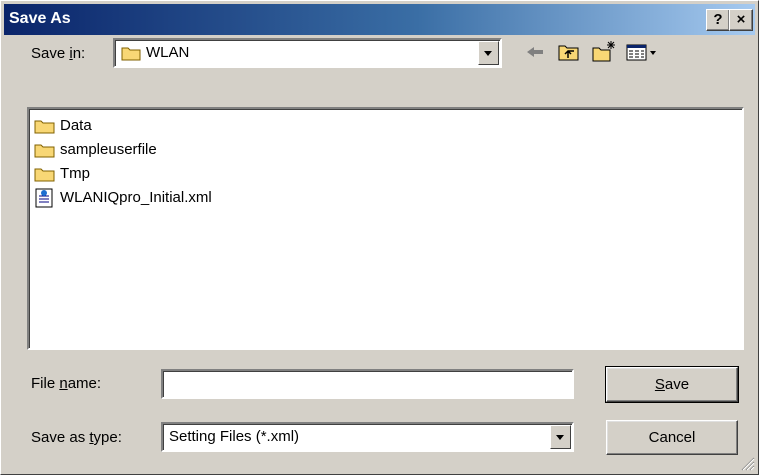 The height and width of the screenshot is (475, 759). Describe the element at coordinates (58, 53) in the screenshot. I see `save-in-label: Save in:` at that location.